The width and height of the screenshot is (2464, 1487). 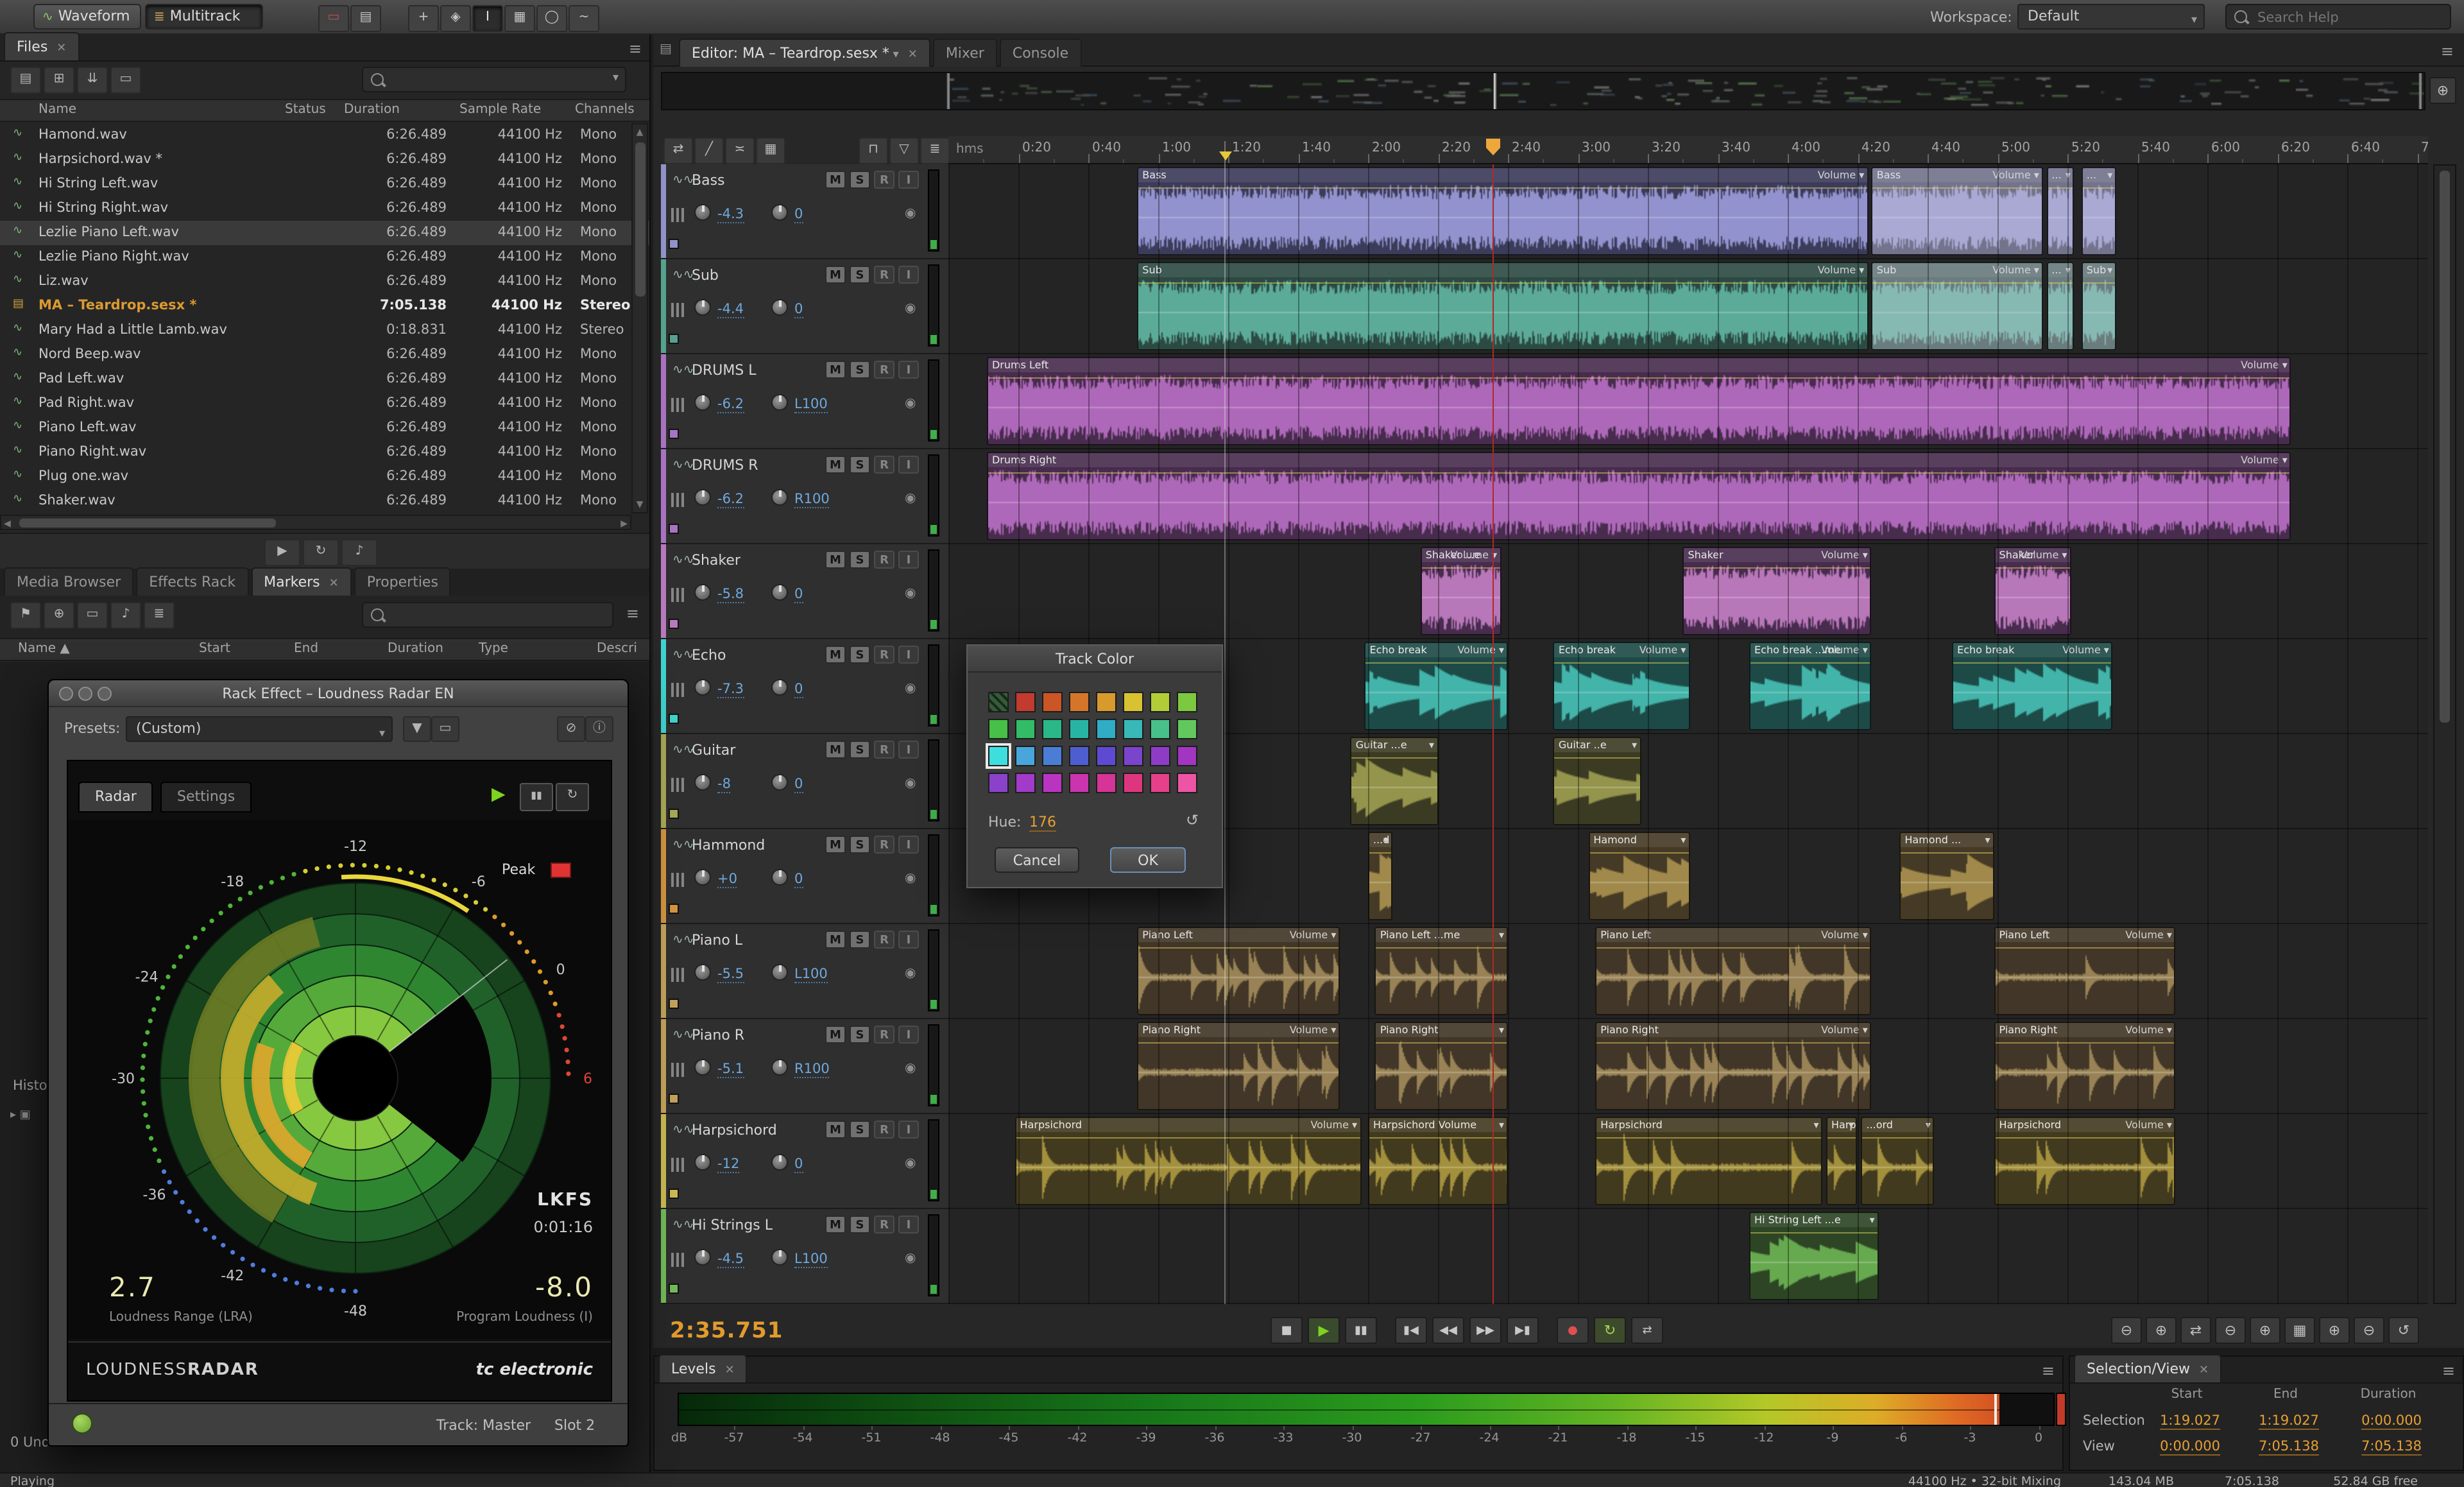 What do you see at coordinates (965, 53) in the screenshot?
I see `tab-mixer: Mixer` at bounding box center [965, 53].